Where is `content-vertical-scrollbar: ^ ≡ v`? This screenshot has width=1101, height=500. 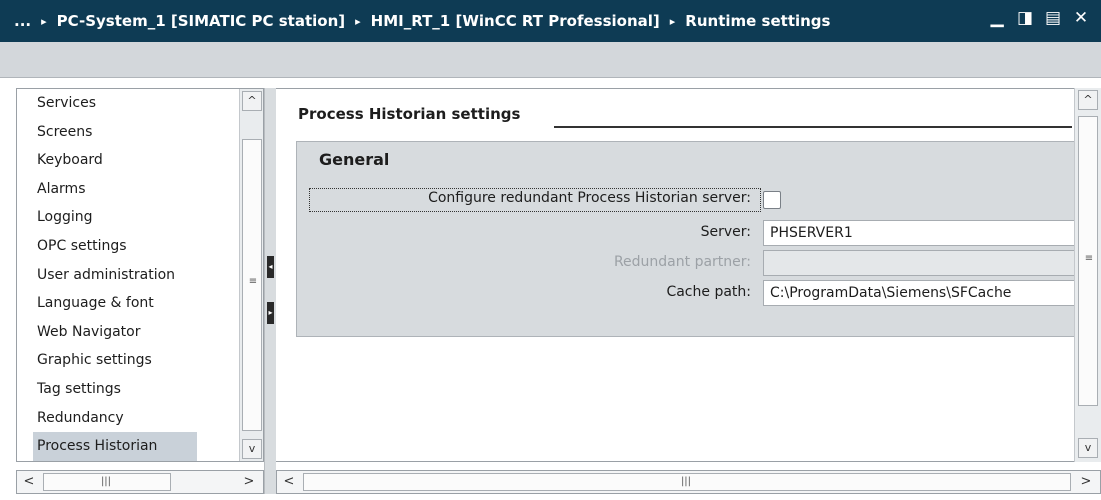
content-vertical-scrollbar: ^ ≡ v is located at coordinates (1087, 275).